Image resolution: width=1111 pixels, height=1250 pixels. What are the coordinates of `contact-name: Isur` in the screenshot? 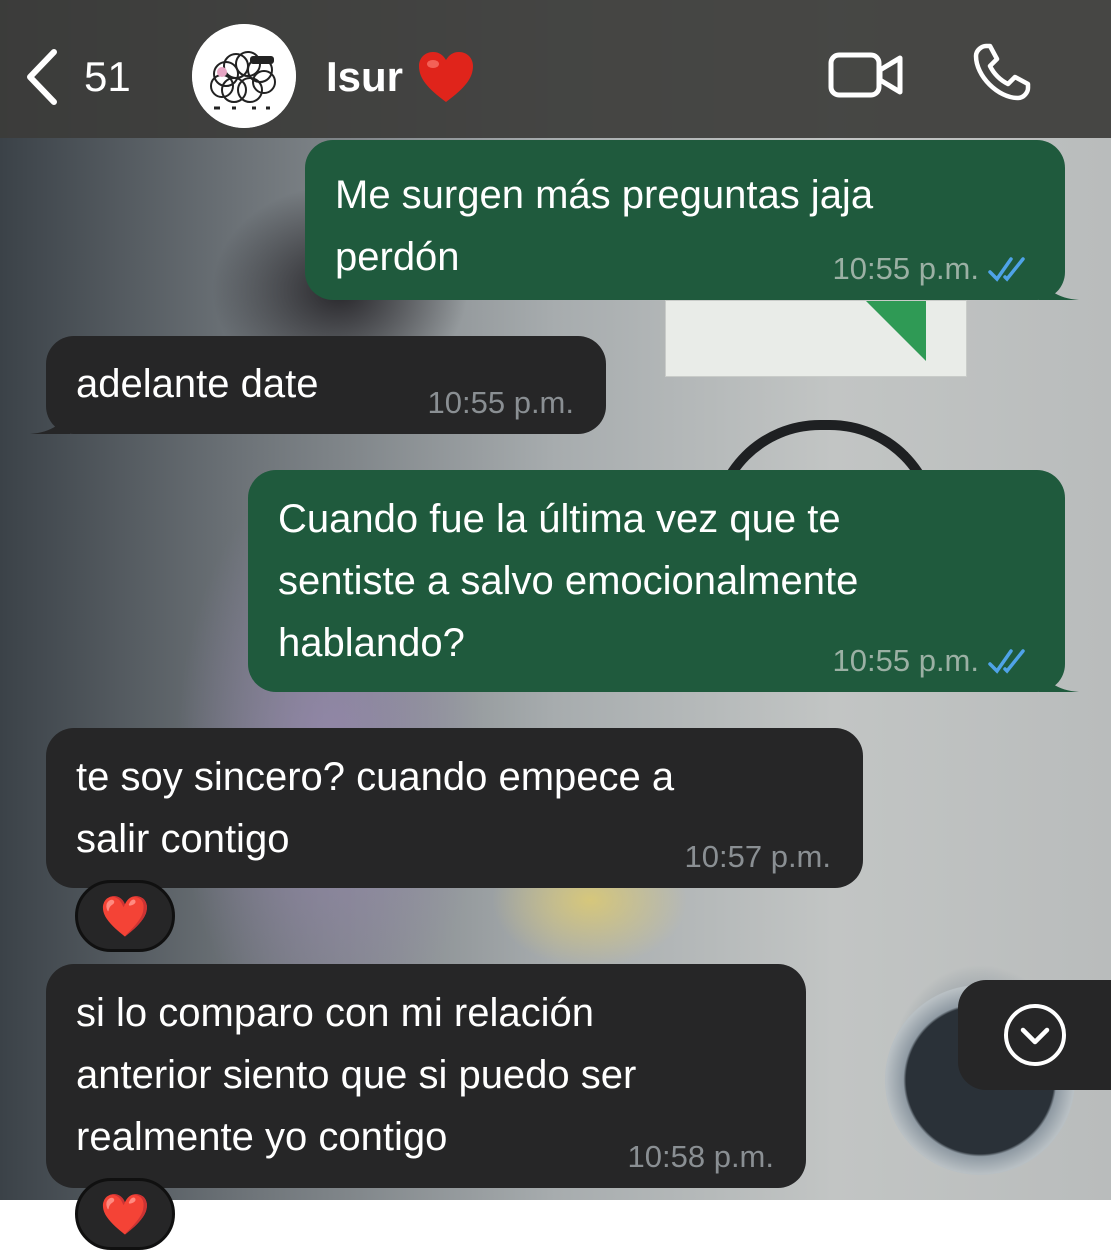 It's located at (400, 77).